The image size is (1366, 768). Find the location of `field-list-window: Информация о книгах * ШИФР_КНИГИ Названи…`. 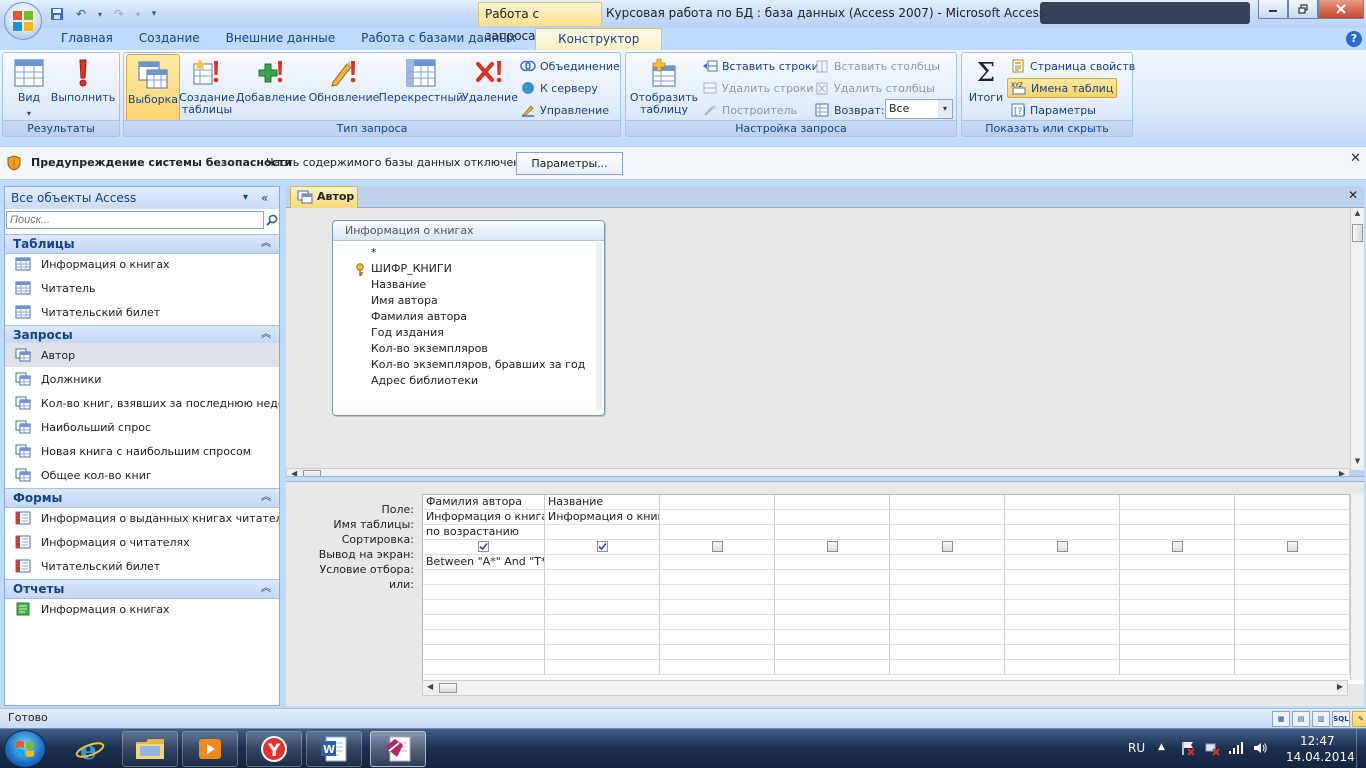

field-list-window: Информация о книгах * ШИФР_КНИГИ Названи… is located at coordinates (468, 318).